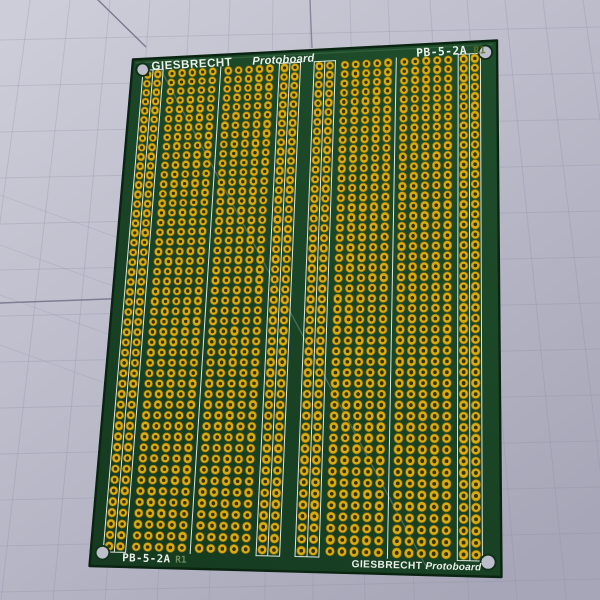 The width and height of the screenshot is (600, 600). I want to click on silk-text-part-number-bottom: PB-5-2A, so click(146, 558).